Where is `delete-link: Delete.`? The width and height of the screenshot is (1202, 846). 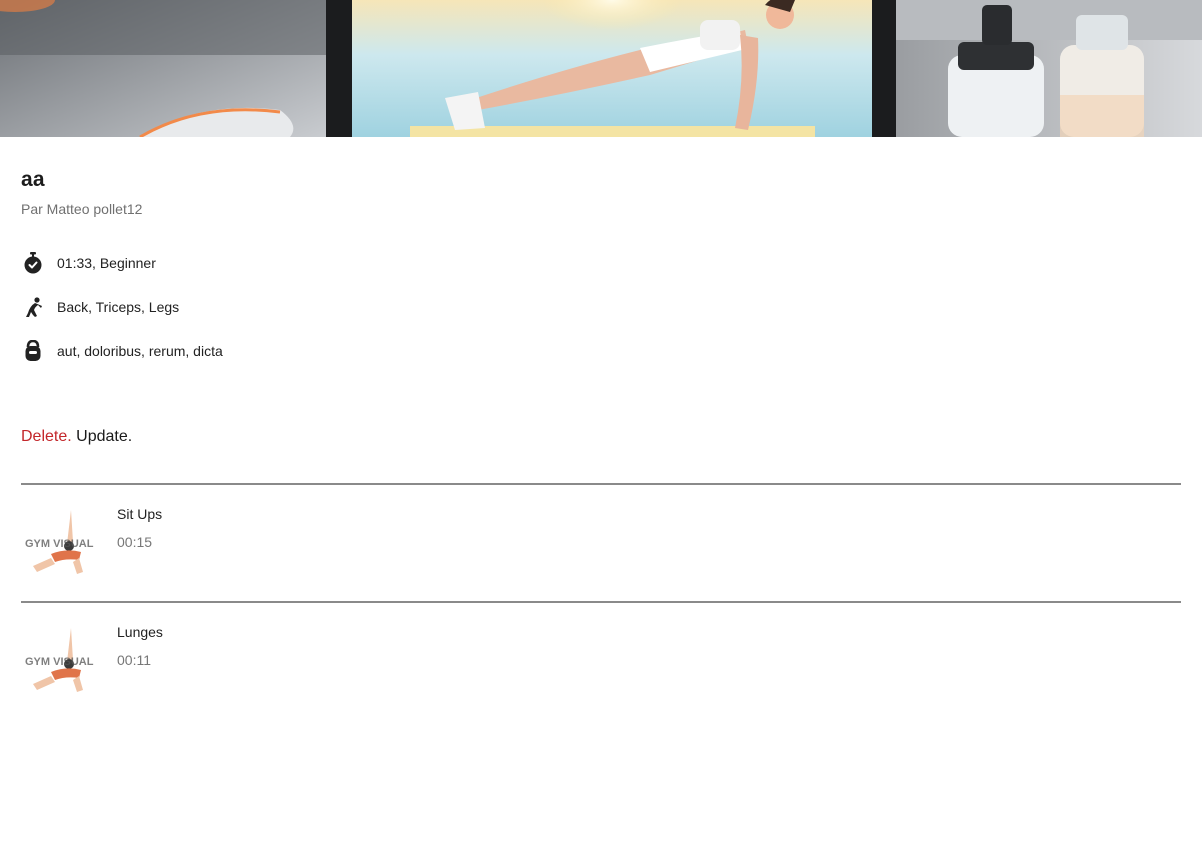
delete-link: Delete. is located at coordinates (46, 436).